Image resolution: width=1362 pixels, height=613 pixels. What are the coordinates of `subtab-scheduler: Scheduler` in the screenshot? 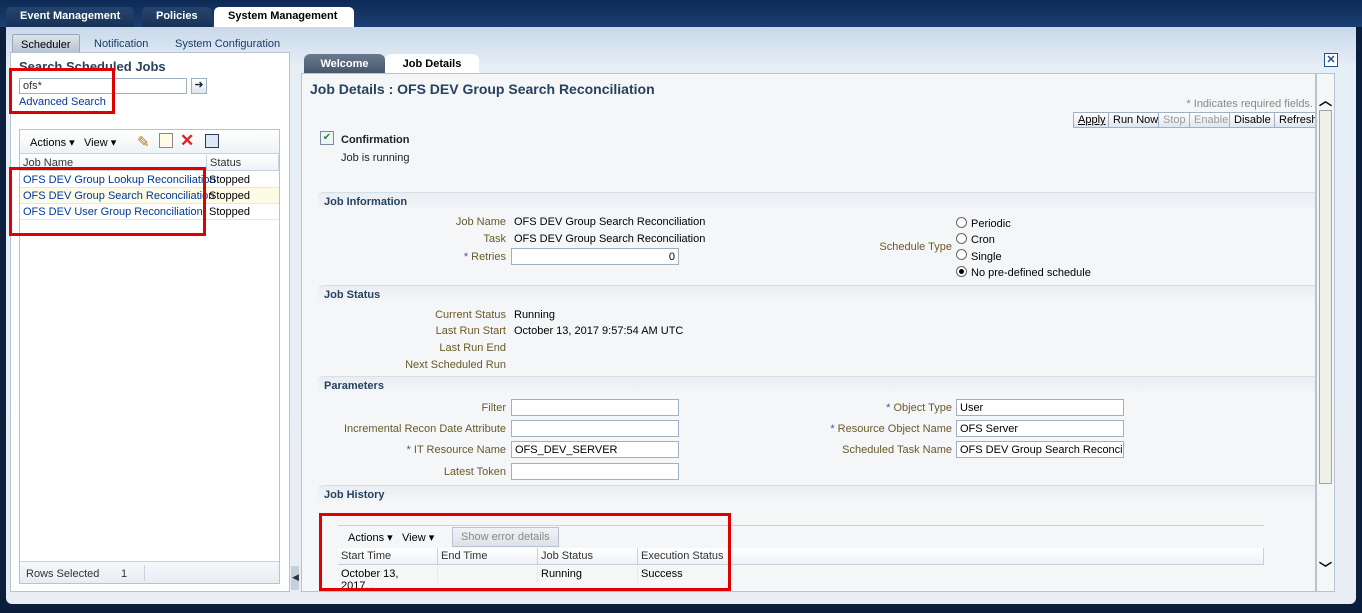 It's located at (46, 44).